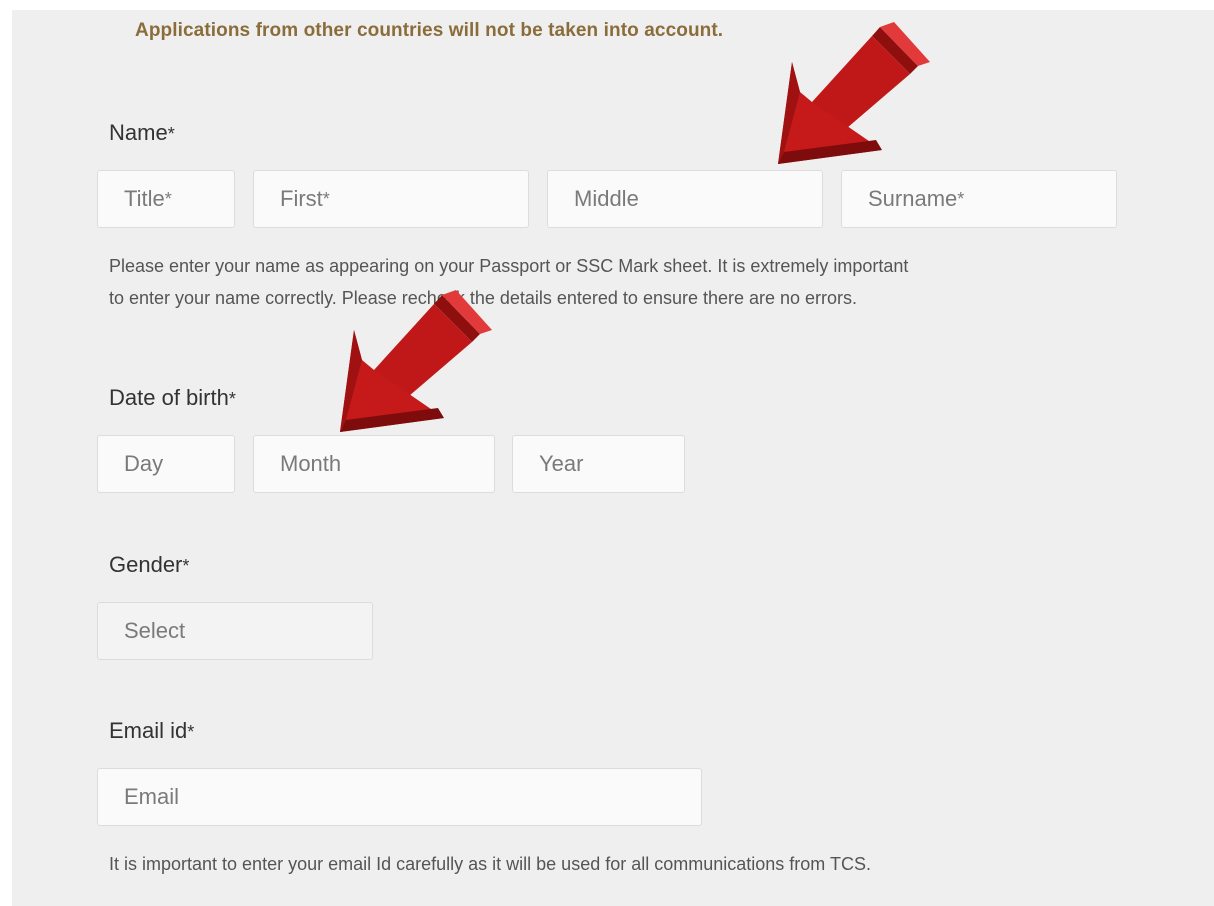 The height and width of the screenshot is (906, 1214). I want to click on title-field: Title *, so click(166, 199).